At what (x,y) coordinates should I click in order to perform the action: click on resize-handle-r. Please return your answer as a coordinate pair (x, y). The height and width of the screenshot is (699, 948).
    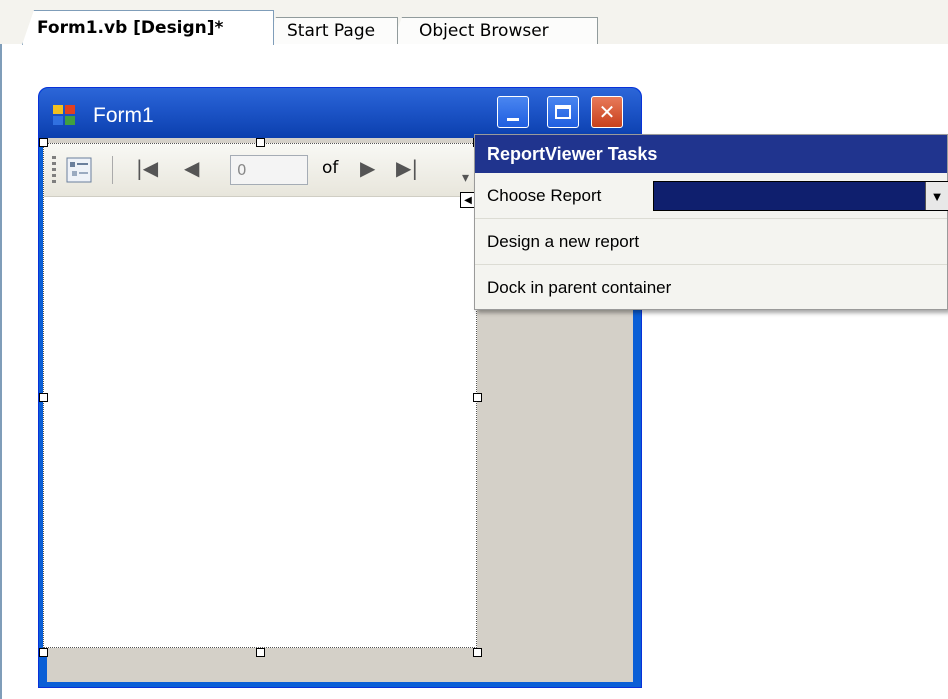
    Looking at the image, I should click on (477, 397).